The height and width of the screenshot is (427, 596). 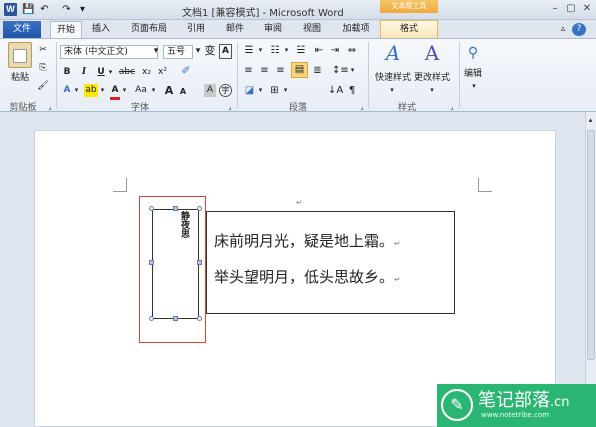 I want to click on poem-line-2: 举头望明月，低头思故乡。↵, so click(x=307, y=276).